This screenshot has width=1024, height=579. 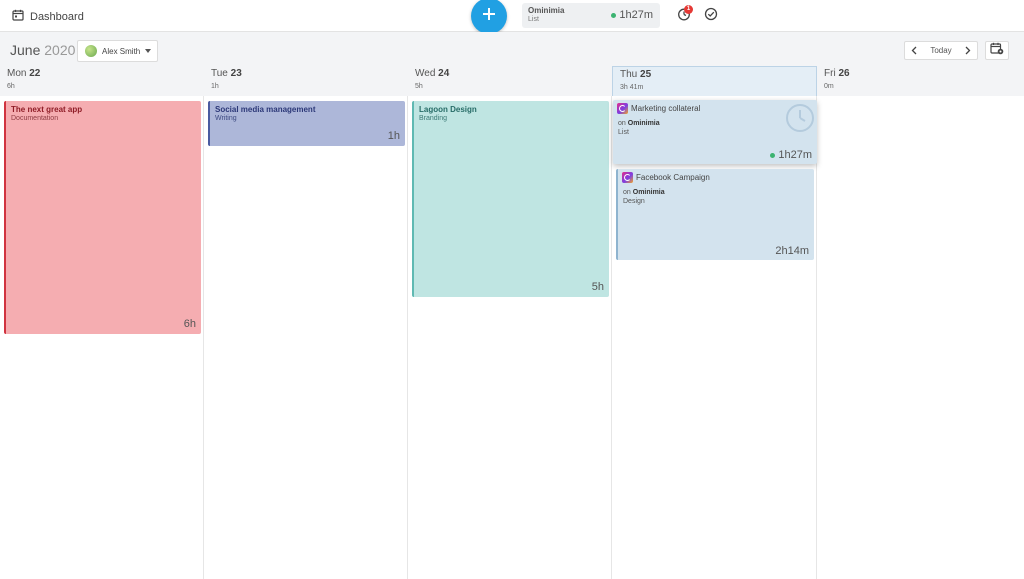 I want to click on day-name: Thu 25, so click(x=636, y=74).